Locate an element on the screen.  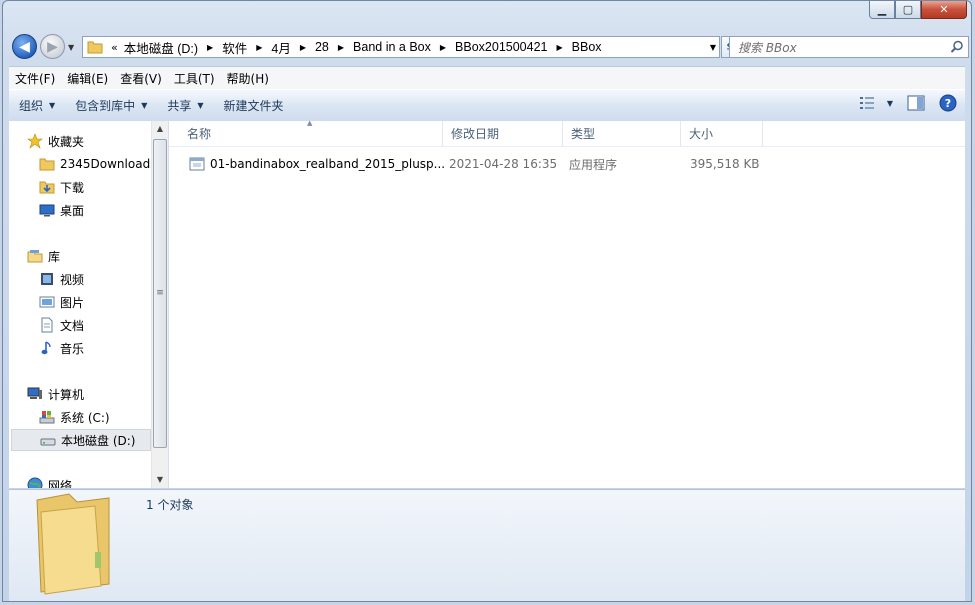
menu-help: 帮助(H) is located at coordinates (248, 78).